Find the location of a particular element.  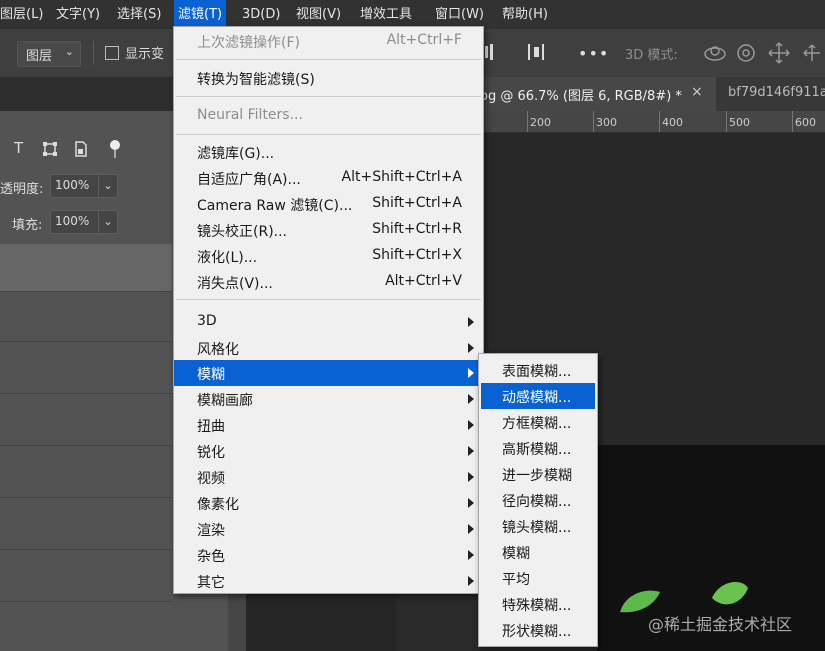

selected-layer-row is located at coordinates (86, 267).